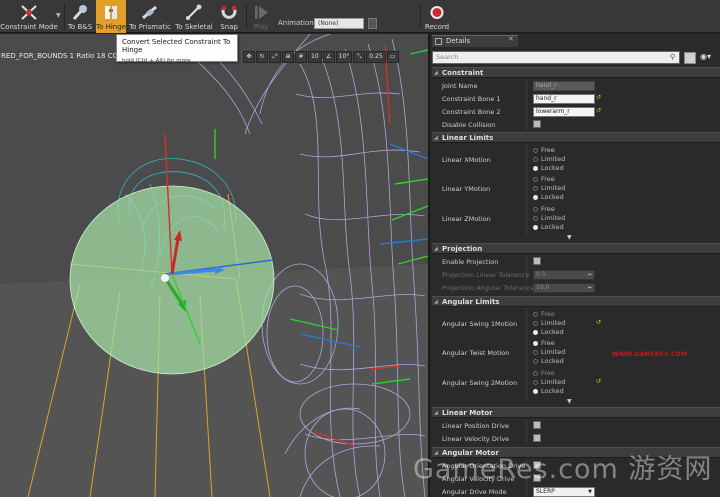 This screenshot has height=497, width=720. Describe the element at coordinates (344, 57) in the screenshot. I see `rotation-snap-value: 10°` at that location.